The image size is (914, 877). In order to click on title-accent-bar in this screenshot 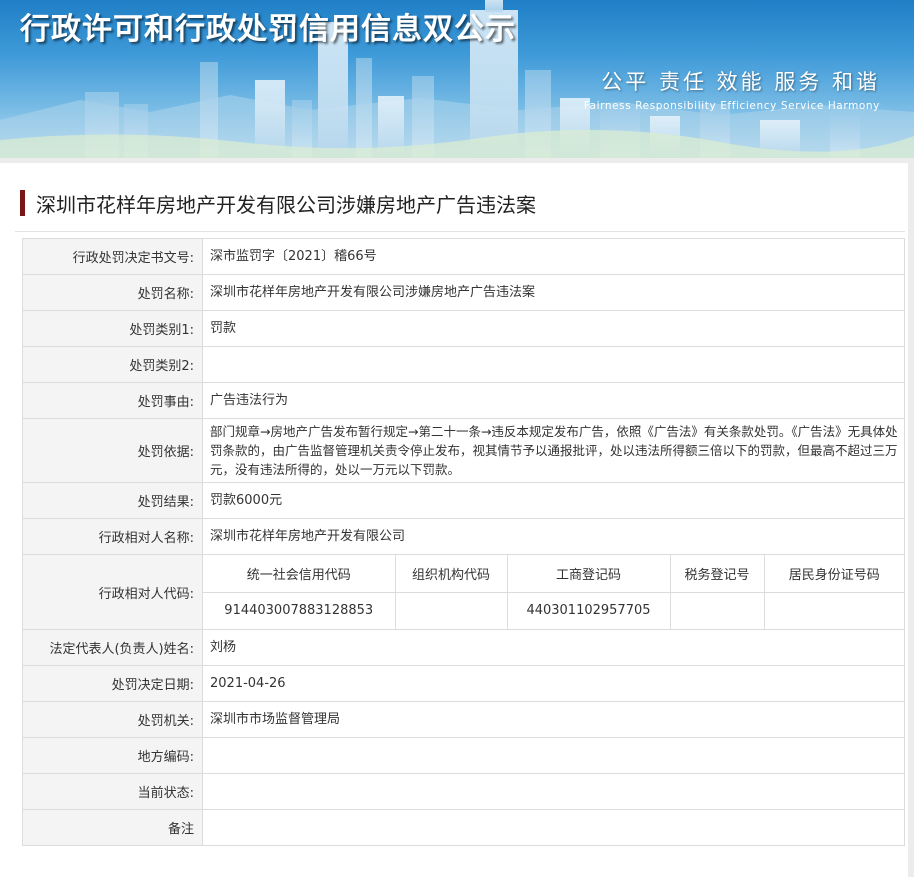, I will do `click(22, 203)`.